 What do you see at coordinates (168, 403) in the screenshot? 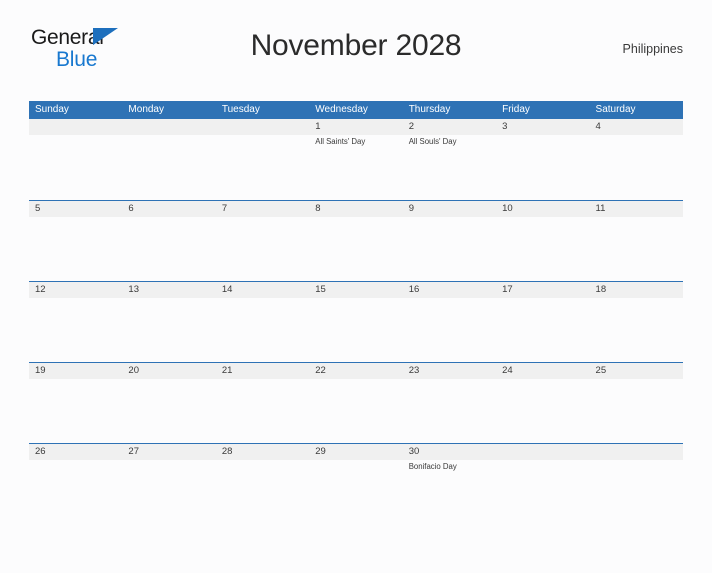
I see `calendar-day-cell: 20` at bounding box center [168, 403].